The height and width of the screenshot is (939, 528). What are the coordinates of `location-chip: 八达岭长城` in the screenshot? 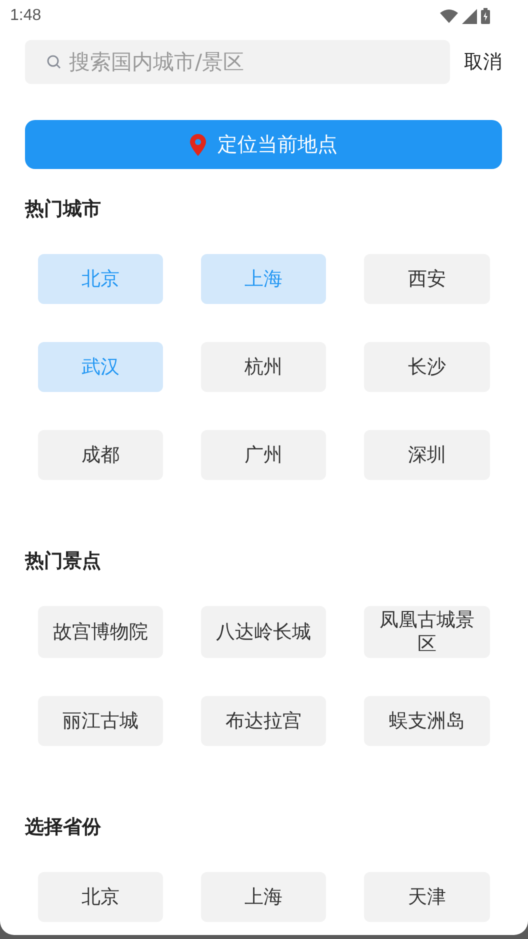 It's located at (263, 632).